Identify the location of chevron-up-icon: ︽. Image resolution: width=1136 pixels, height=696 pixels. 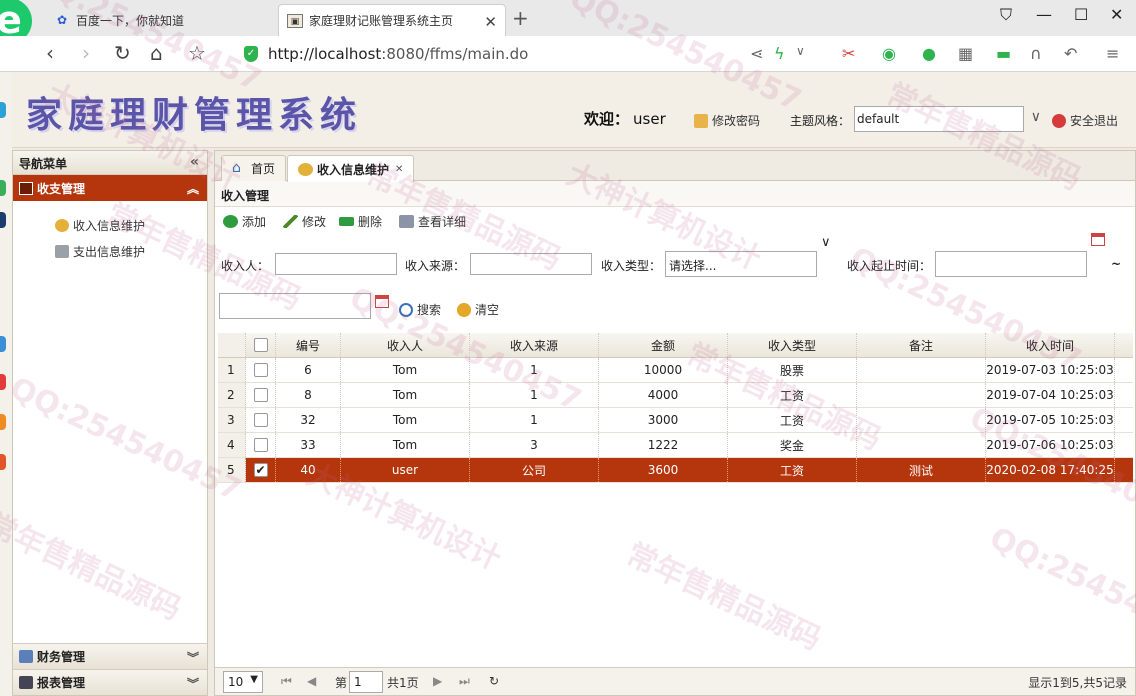
(193, 188).